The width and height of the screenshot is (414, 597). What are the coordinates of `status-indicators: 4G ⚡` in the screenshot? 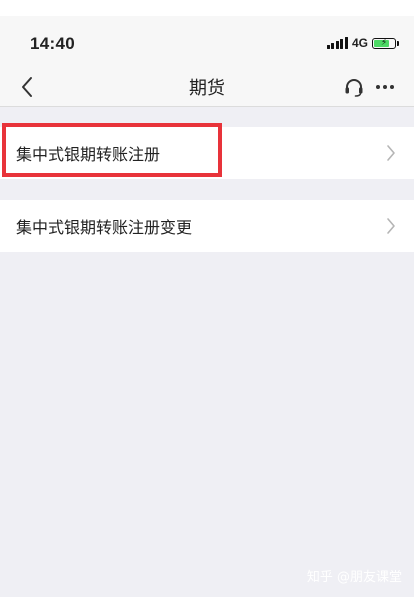 It's located at (362, 43).